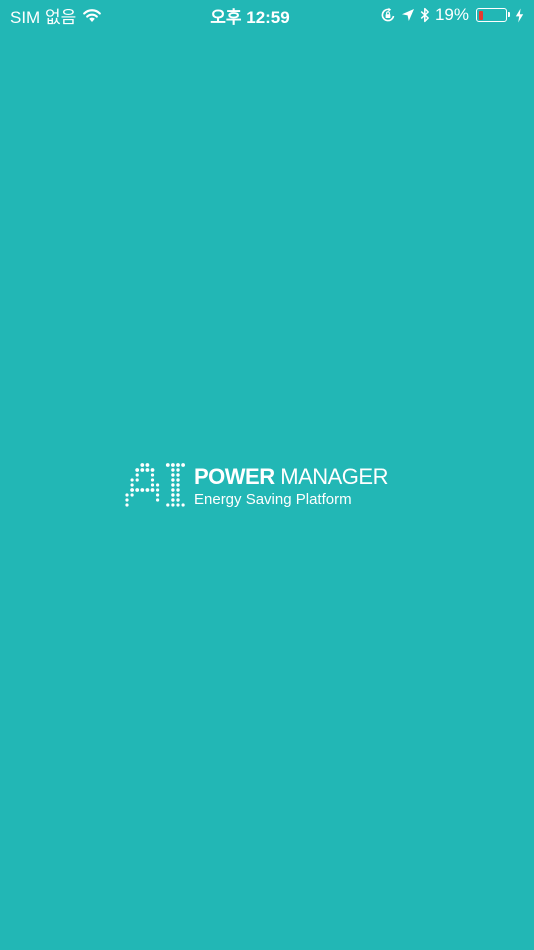 The width and height of the screenshot is (534, 950). I want to click on location-arrow-icon, so click(408, 15).